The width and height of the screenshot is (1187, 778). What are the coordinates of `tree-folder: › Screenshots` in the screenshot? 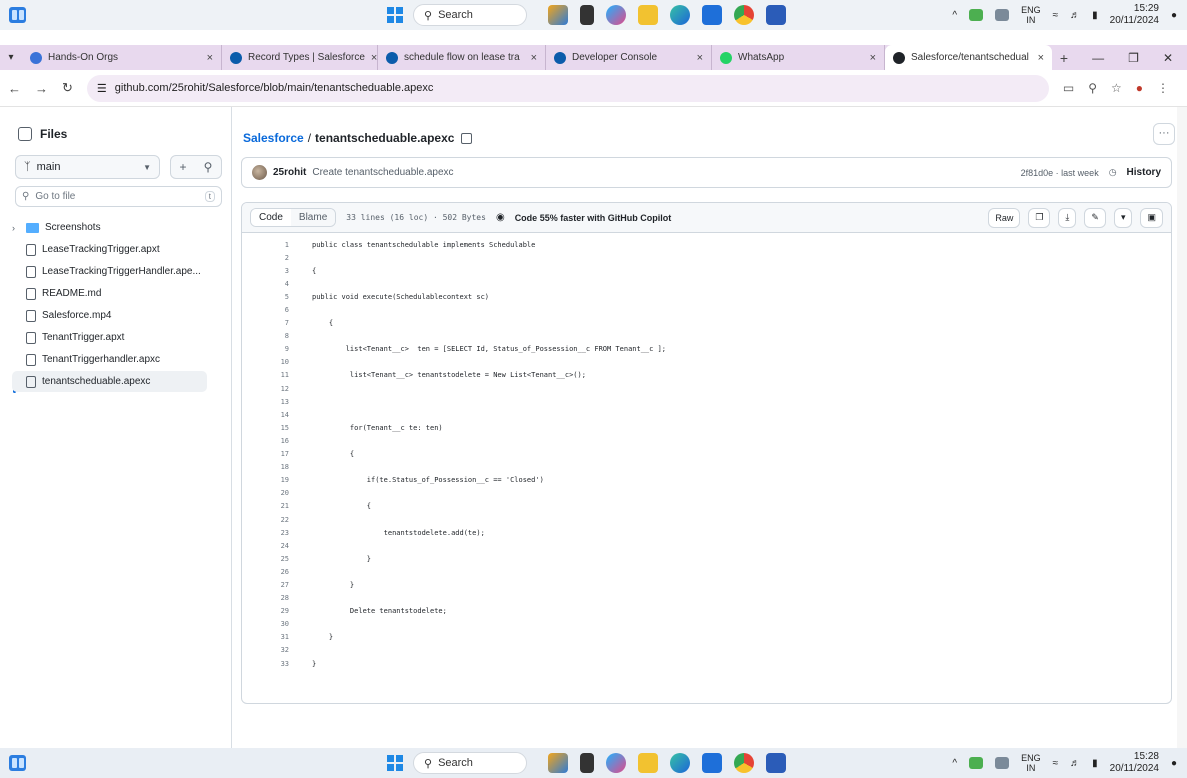 It's located at (109, 227).